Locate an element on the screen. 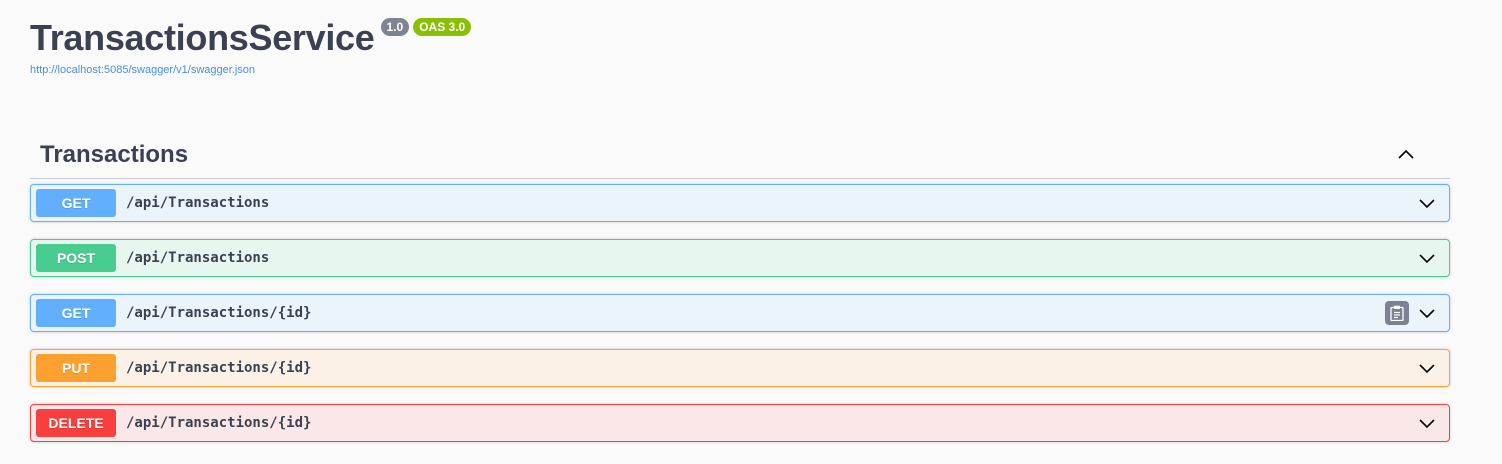 This screenshot has height=464, width=1502. chevron-up-icon is located at coordinates (1406, 154).